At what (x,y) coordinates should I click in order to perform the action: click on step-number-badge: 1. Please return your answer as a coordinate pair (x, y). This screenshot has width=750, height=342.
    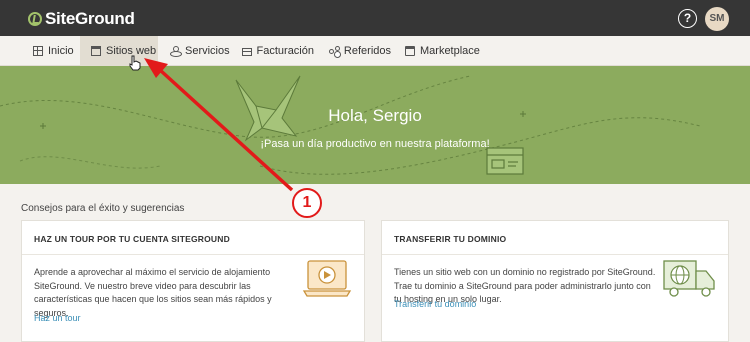
    Looking at the image, I should click on (307, 203).